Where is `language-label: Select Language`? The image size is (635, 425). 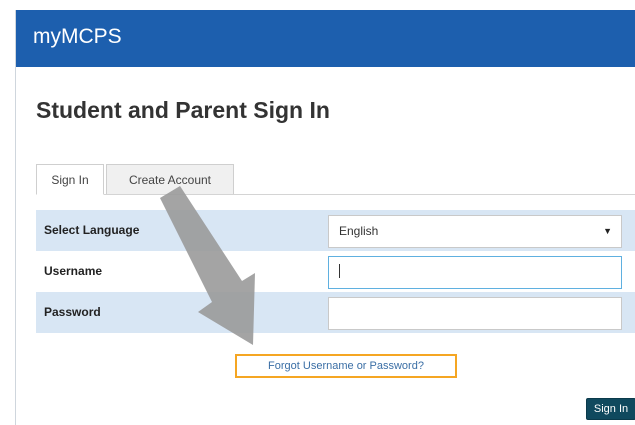 language-label: Select Language is located at coordinates (92, 230).